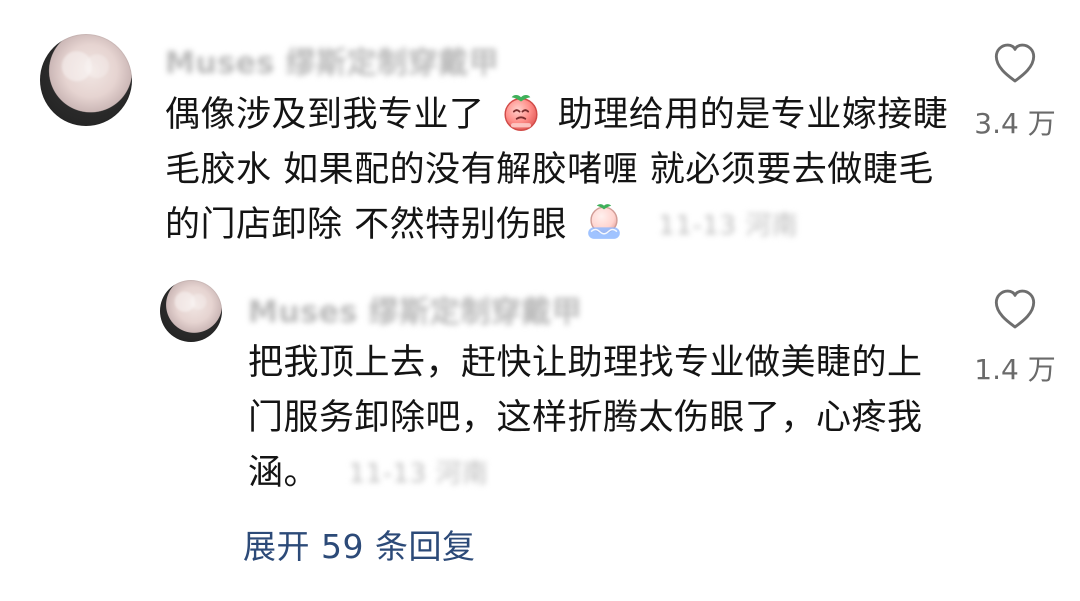  What do you see at coordinates (359, 544) in the screenshot?
I see `expand-replies-button: 展开 59 条回复` at bounding box center [359, 544].